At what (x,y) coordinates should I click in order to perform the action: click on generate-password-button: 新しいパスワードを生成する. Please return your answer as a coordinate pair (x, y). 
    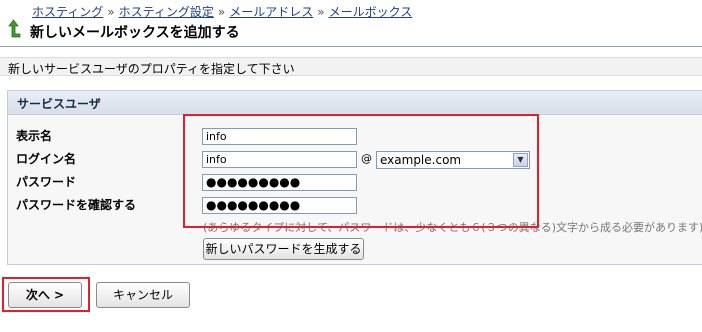
    Looking at the image, I should click on (283, 249).